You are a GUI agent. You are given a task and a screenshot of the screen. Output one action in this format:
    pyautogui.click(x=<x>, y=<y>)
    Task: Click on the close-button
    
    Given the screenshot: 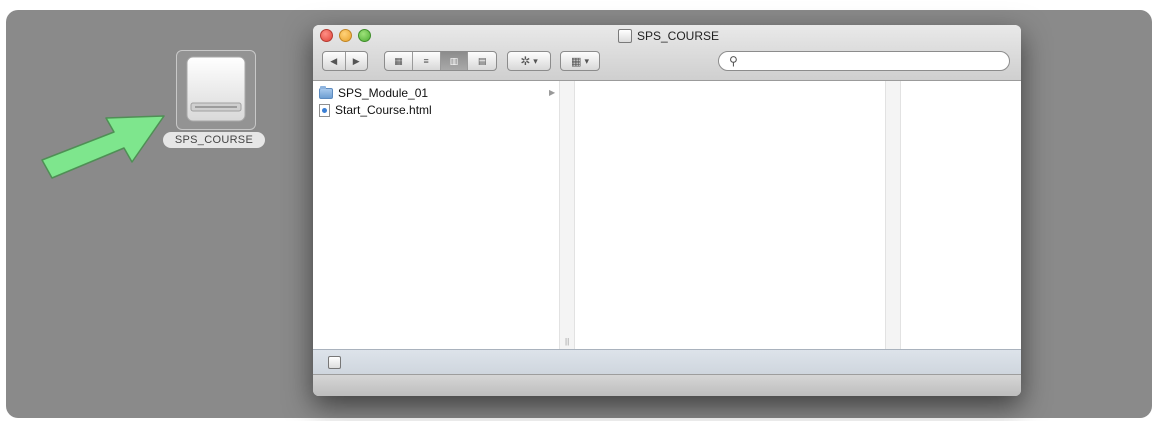 What is the action you would take?
    pyautogui.click(x=326, y=35)
    